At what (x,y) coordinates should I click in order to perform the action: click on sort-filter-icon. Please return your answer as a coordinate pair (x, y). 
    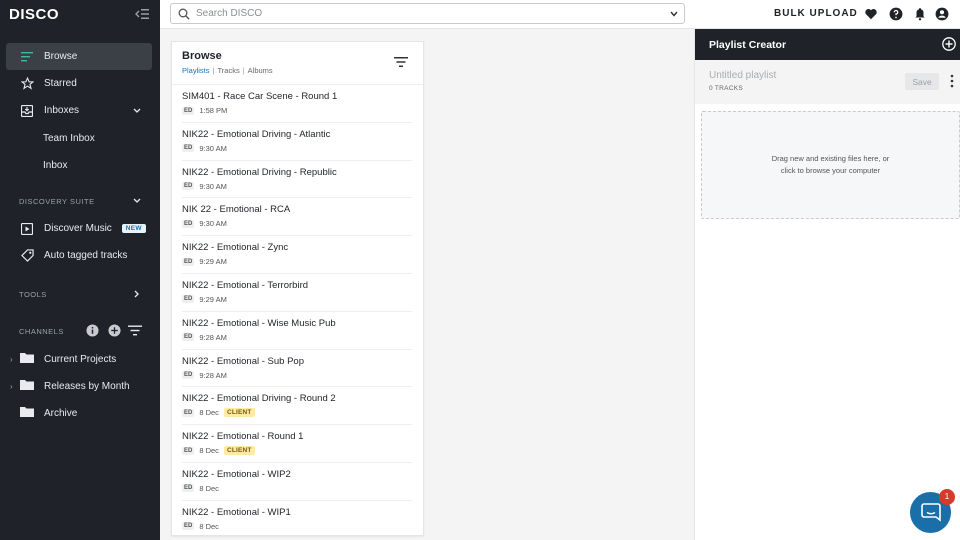
    Looking at the image, I should click on (401, 62).